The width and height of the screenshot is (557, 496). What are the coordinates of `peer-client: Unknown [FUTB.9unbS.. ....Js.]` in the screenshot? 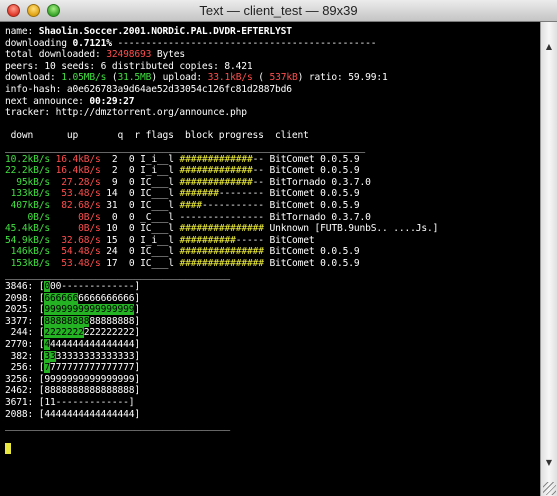 It's located at (351, 229).